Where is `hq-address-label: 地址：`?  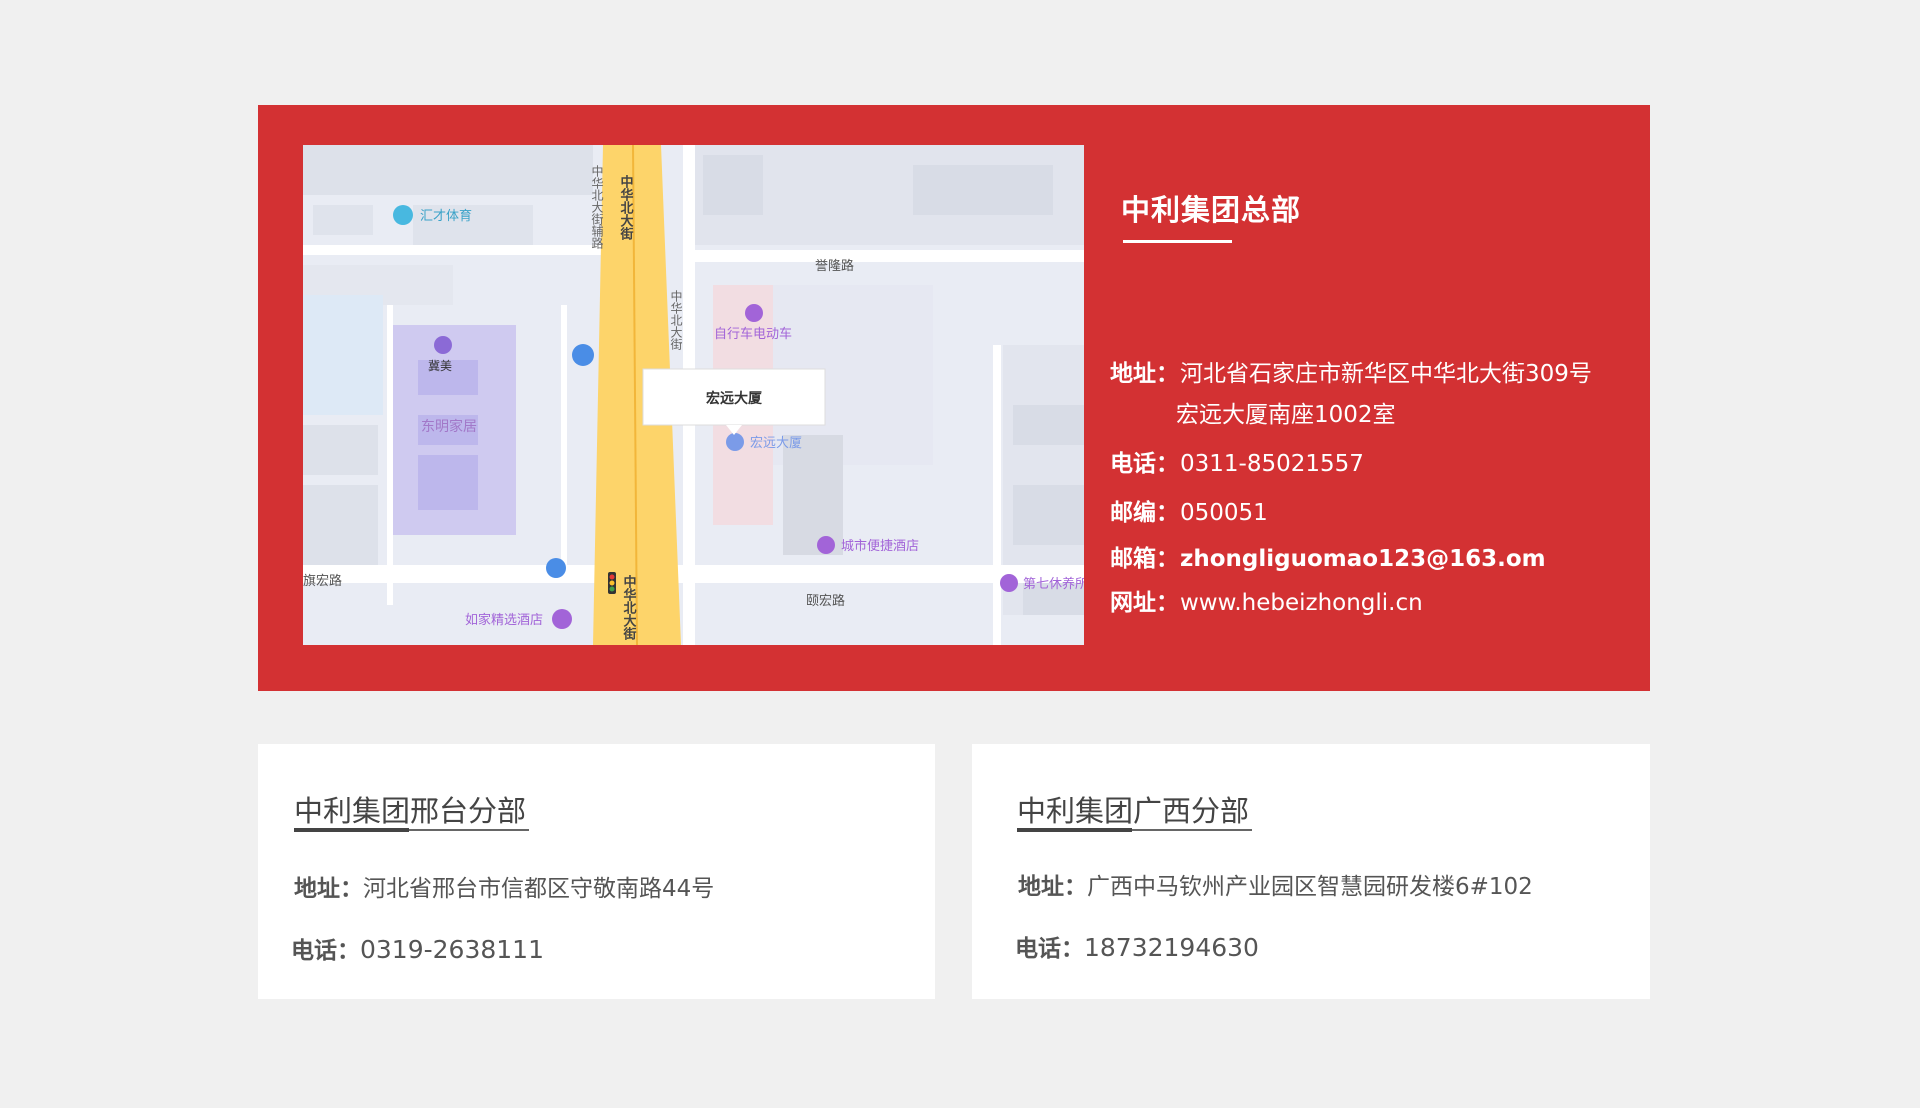
hq-address-label: 地址： is located at coordinates (1144, 374).